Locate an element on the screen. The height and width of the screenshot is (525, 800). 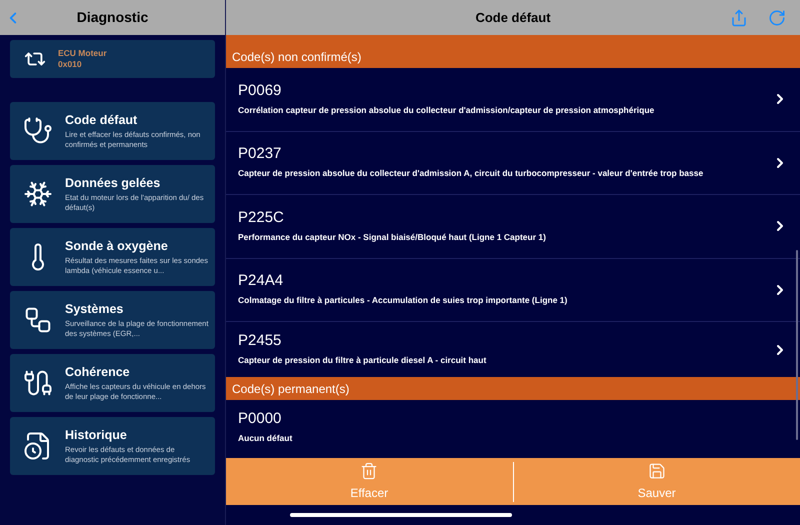
snowflake-icon is located at coordinates (38, 194).